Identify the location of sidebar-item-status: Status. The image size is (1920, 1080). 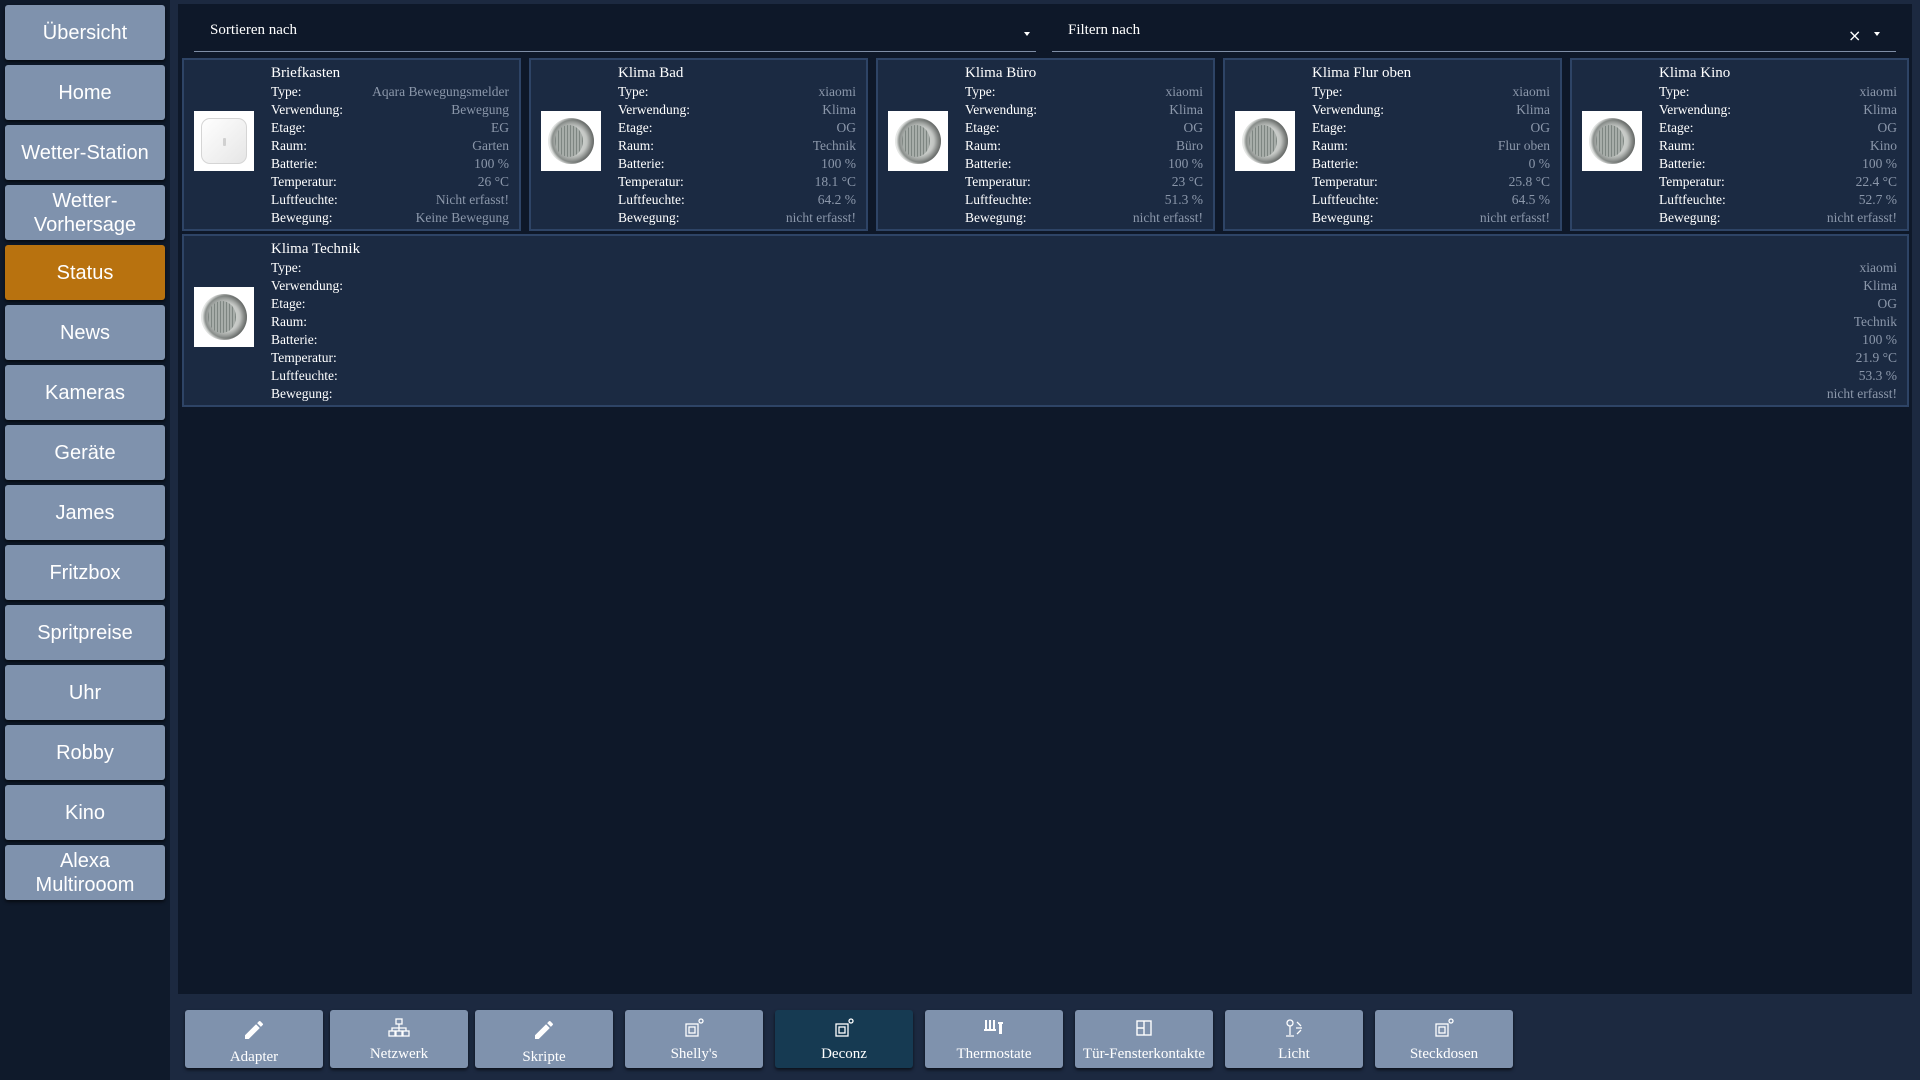
(85, 272).